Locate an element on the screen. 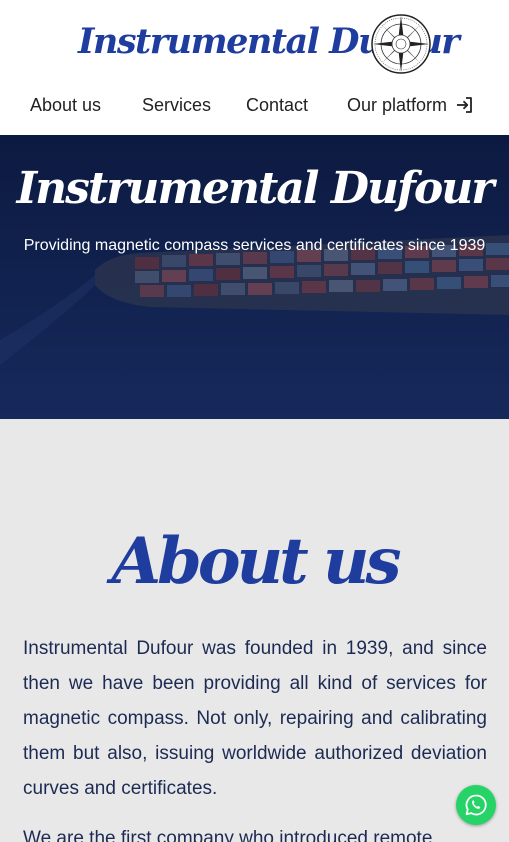 Image resolution: width=509 pixels, height=842 pixels. main-nav: About us Services Contact Our platform is located at coordinates (254, 106).